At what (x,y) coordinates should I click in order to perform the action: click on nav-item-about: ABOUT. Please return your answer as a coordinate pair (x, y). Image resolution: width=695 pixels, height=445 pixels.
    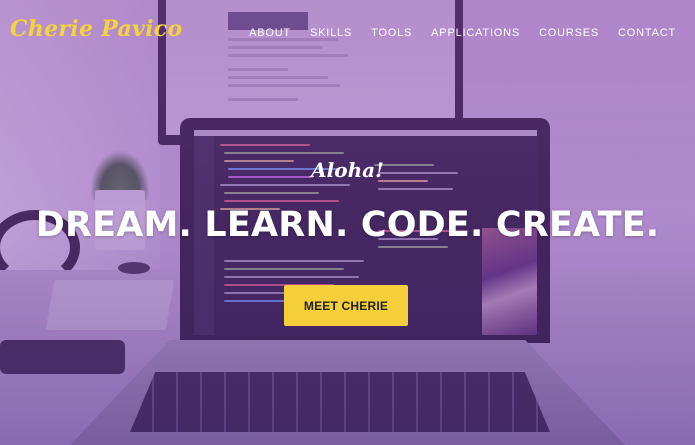
    Looking at the image, I should click on (270, 33).